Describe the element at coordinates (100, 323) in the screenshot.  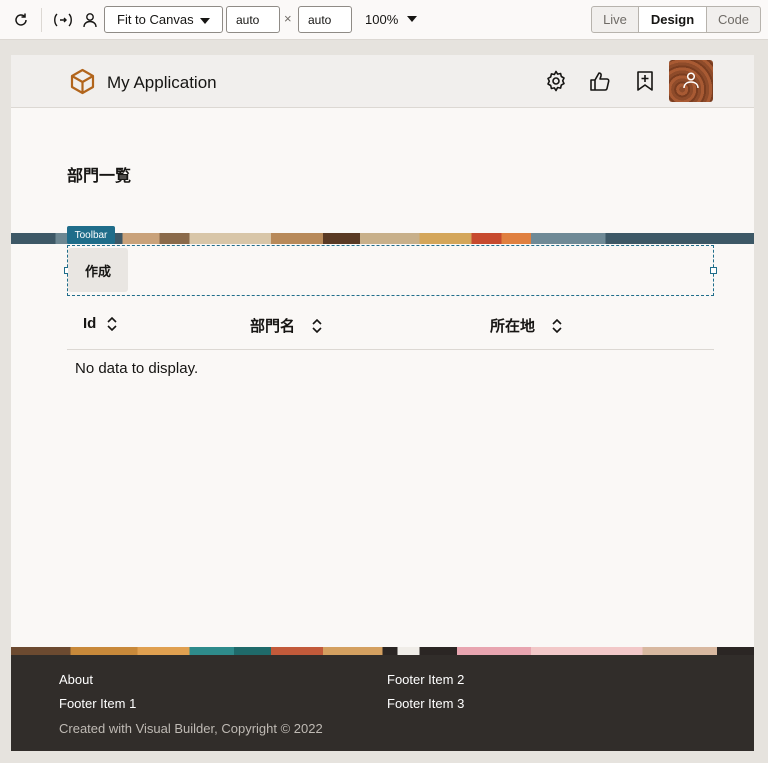
I see `column-header-id: Id` at that location.